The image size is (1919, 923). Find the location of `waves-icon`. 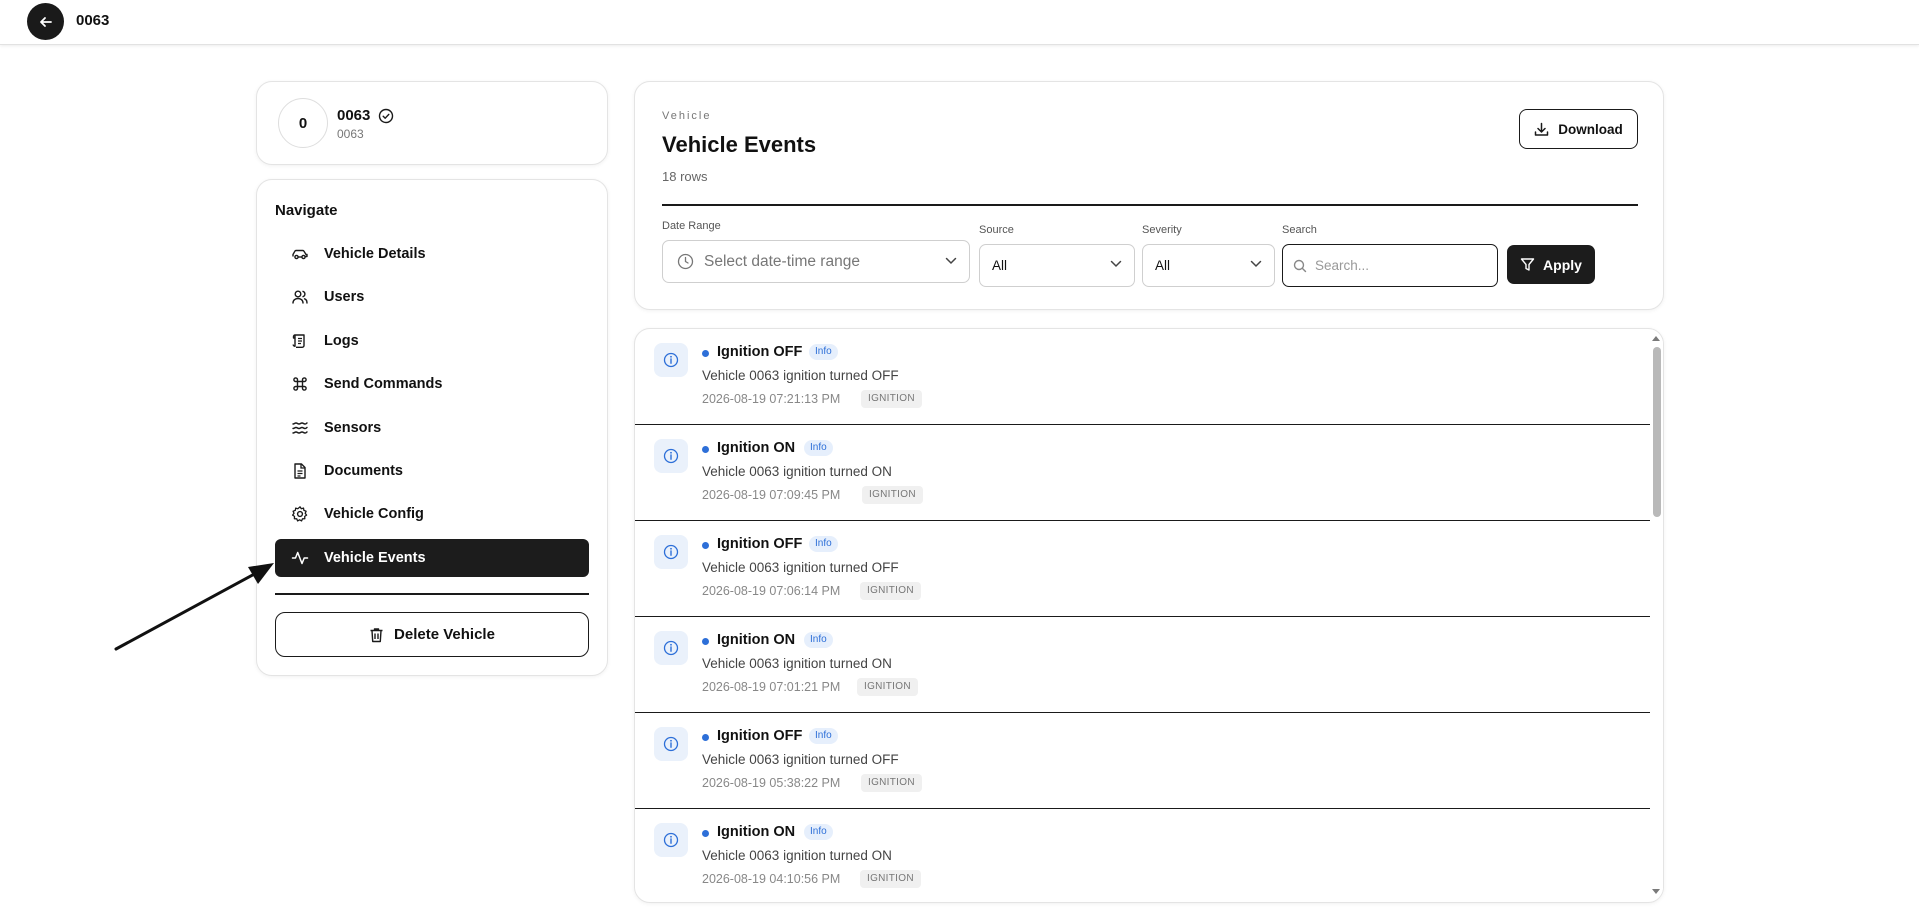

waves-icon is located at coordinates (300, 428).